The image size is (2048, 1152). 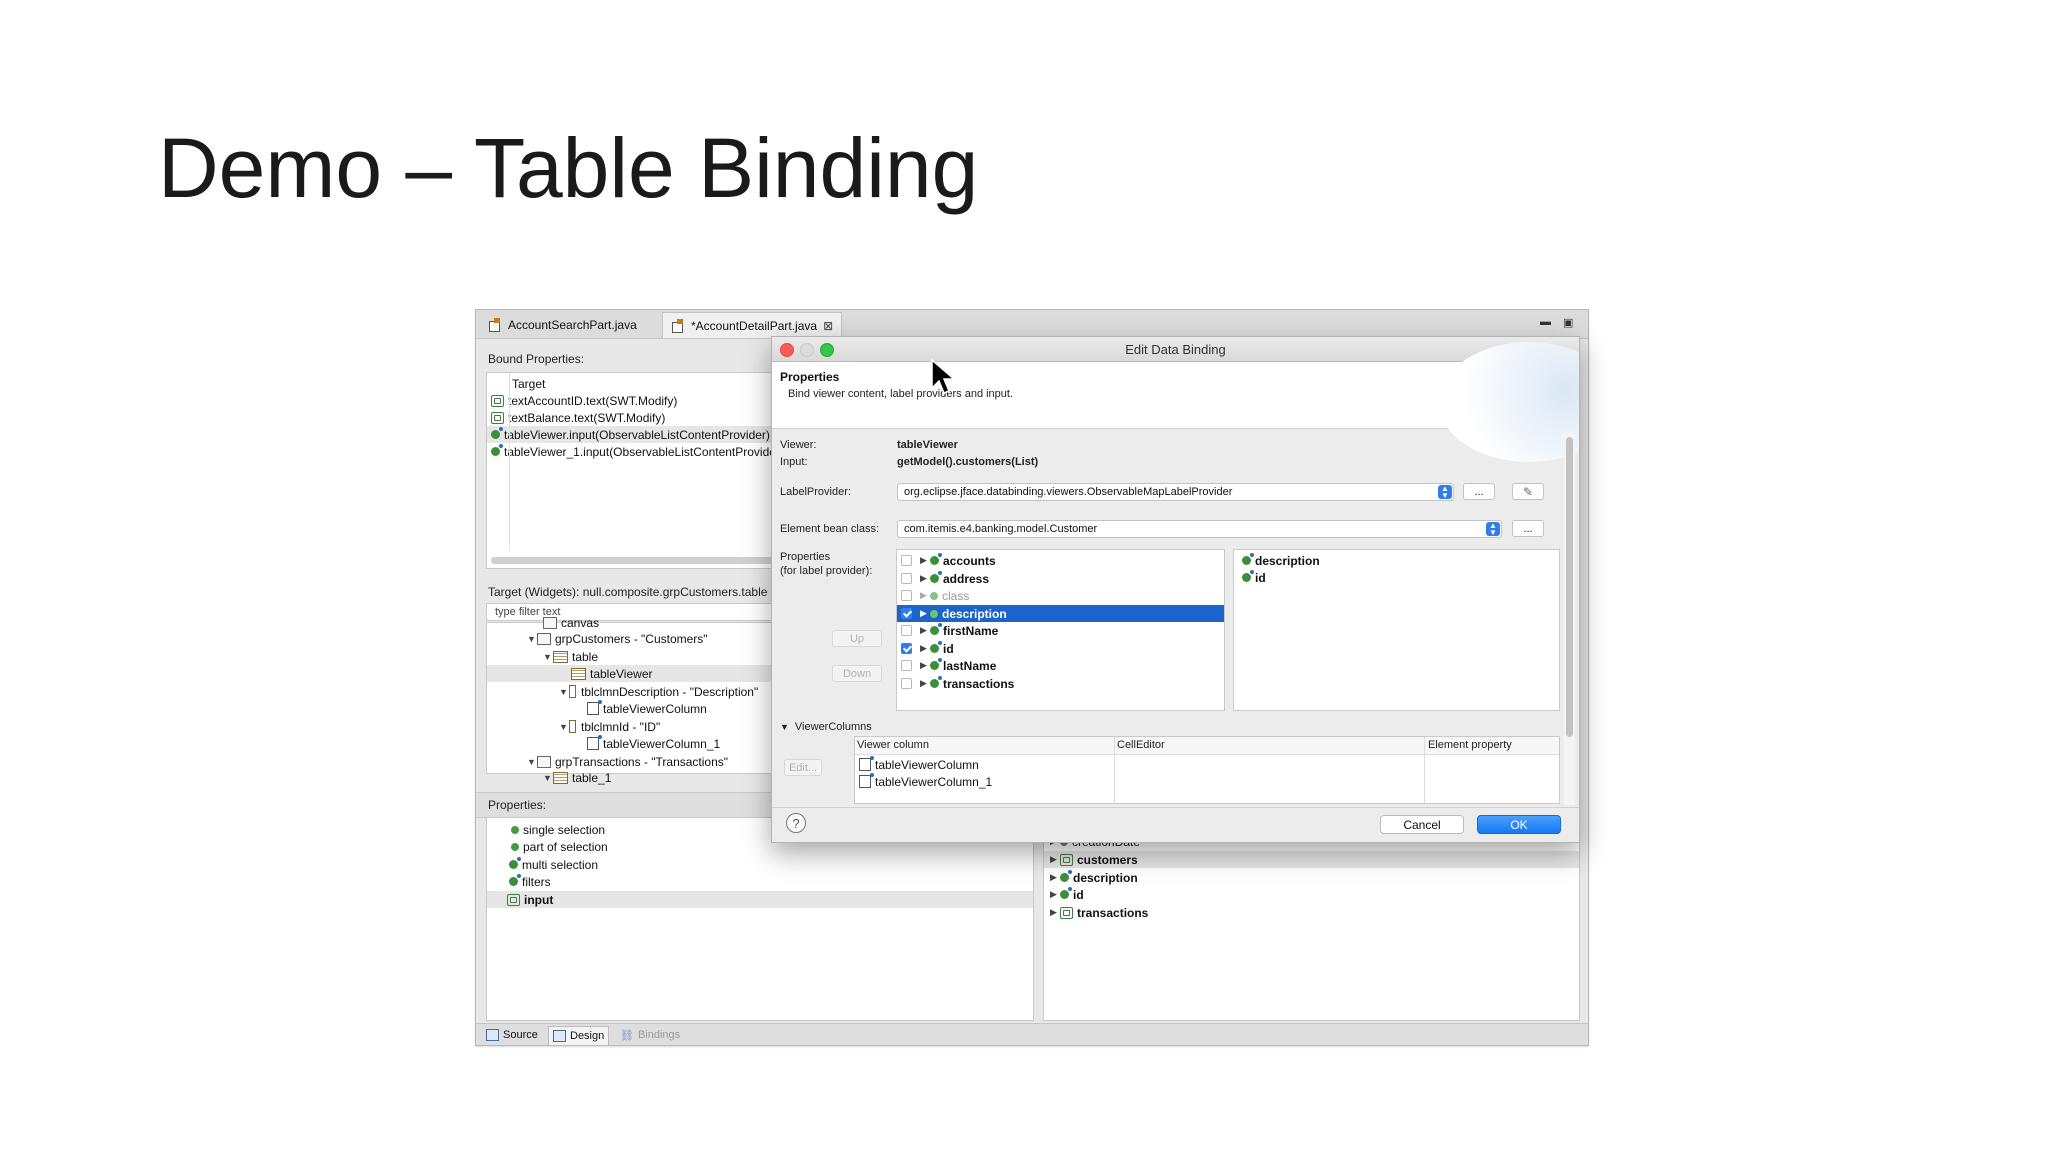 I want to click on collapse-arrow-icon: ▼, so click(x=784, y=727).